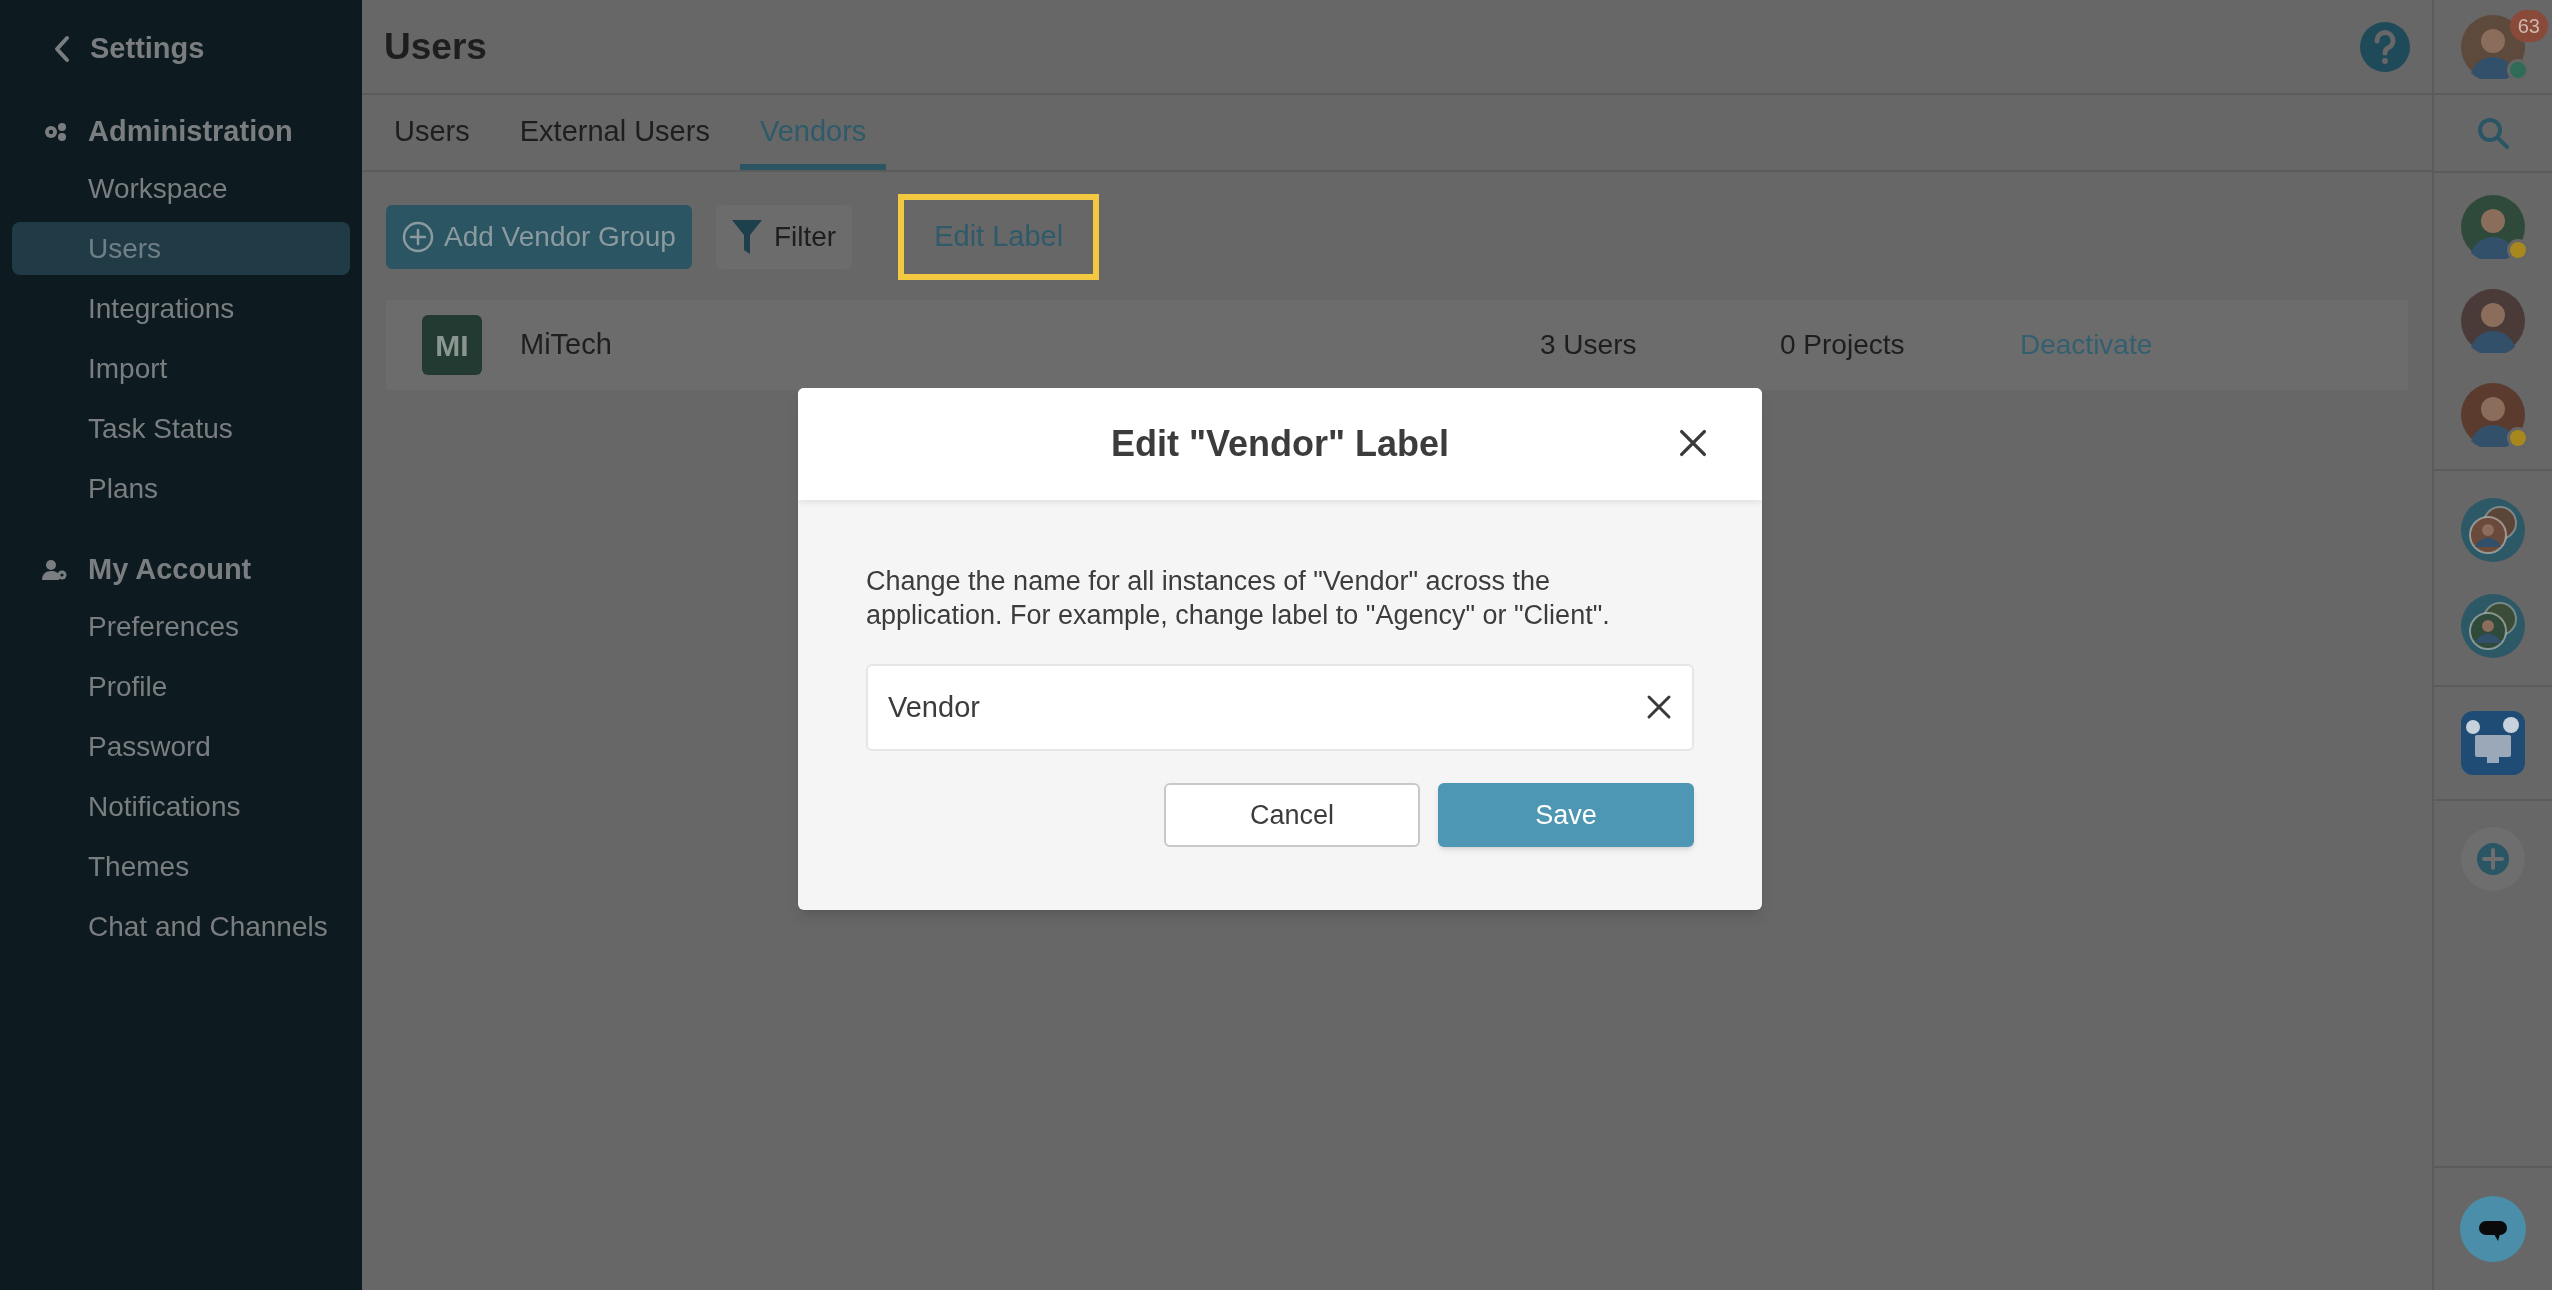 This screenshot has height=1290, width=2552. I want to click on label-input: Vendor, so click(1280, 707).